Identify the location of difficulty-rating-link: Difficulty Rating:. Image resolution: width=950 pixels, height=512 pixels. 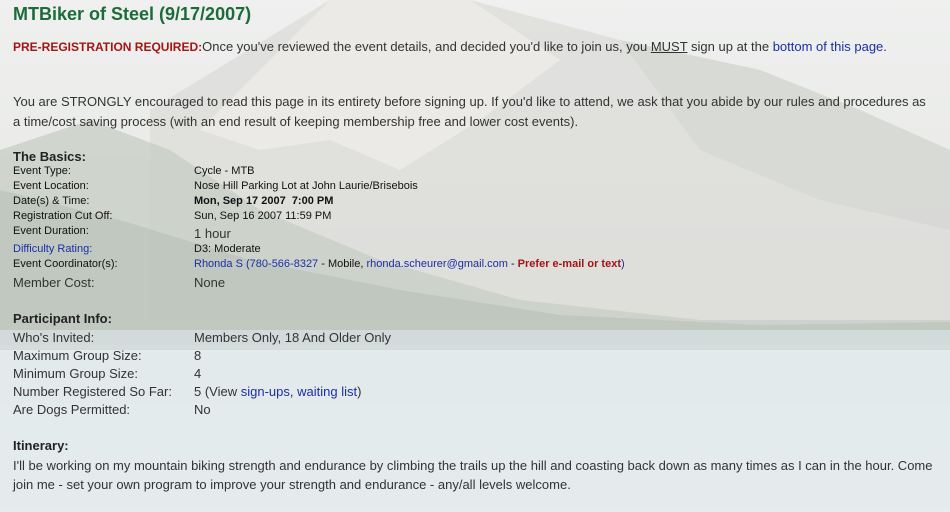
(52, 249).